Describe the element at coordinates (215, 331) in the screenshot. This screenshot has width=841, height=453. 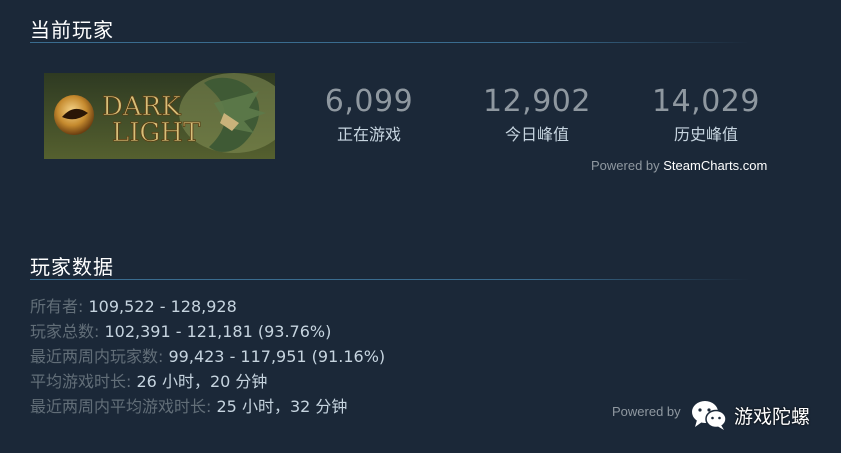
I see `data-value: 102,391 - 121,181 (93.76%)` at that location.